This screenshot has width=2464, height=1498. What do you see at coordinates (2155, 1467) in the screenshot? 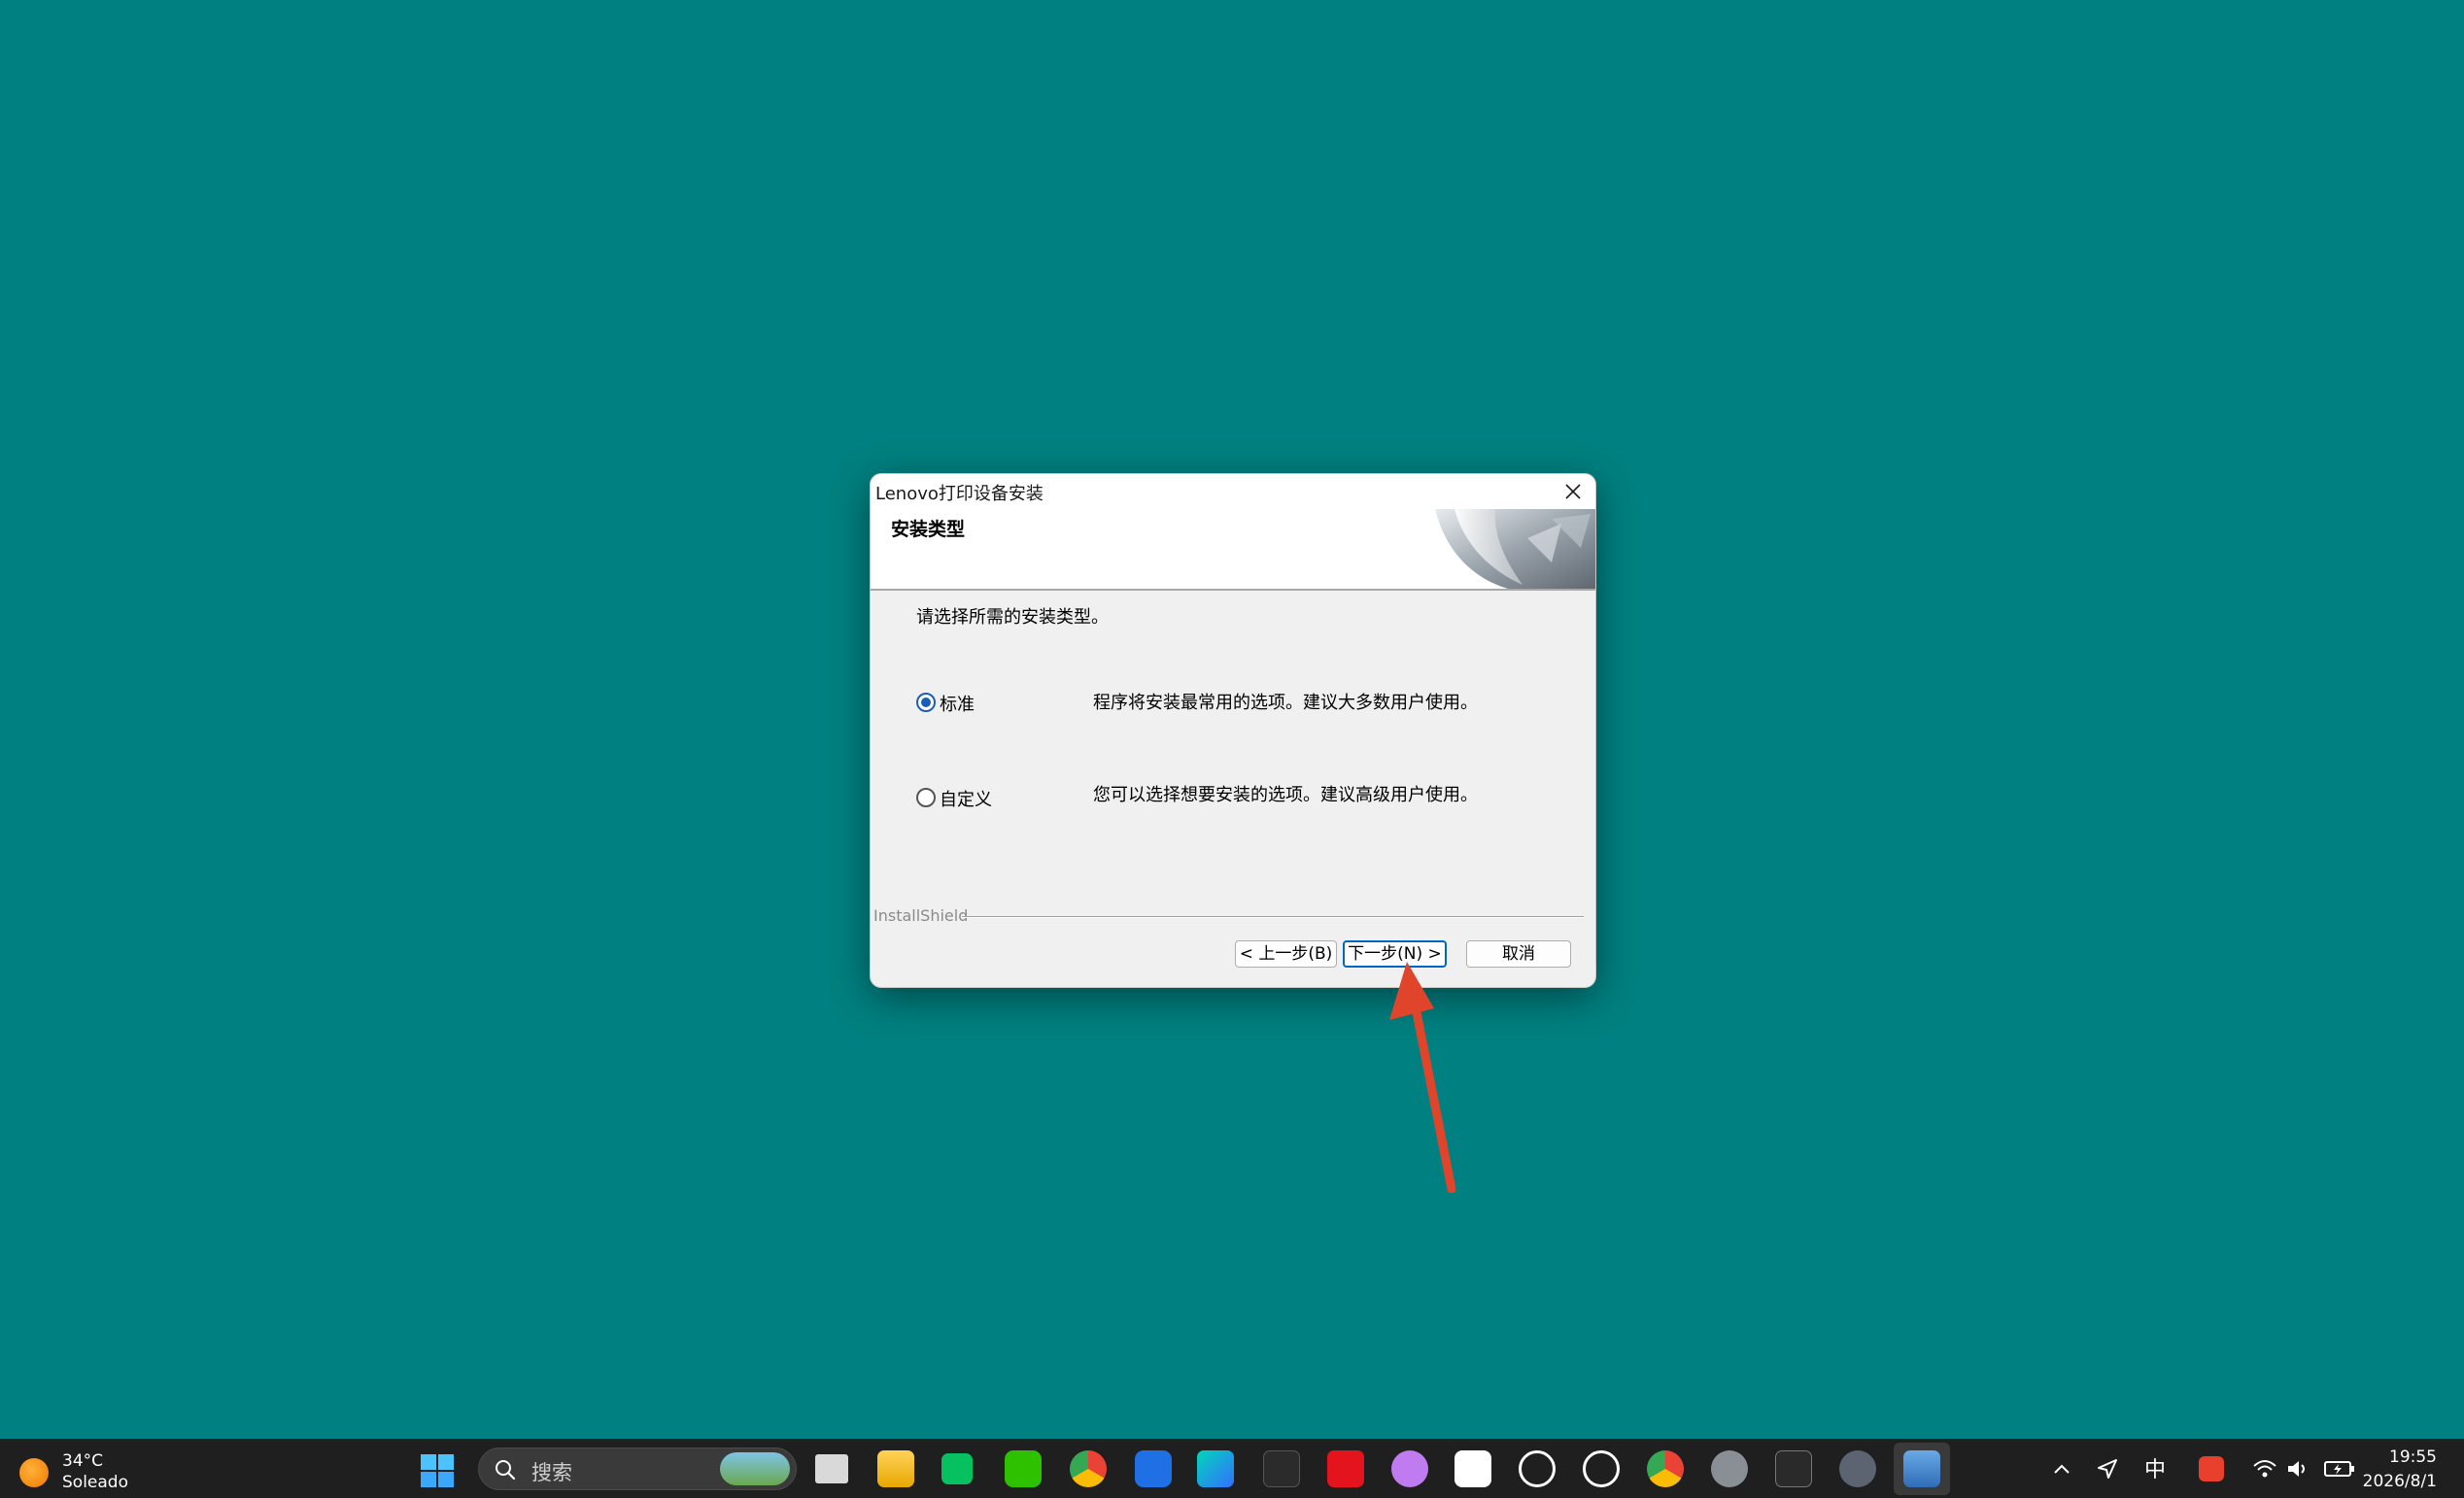
I see `ime-indicator: 中` at bounding box center [2155, 1467].